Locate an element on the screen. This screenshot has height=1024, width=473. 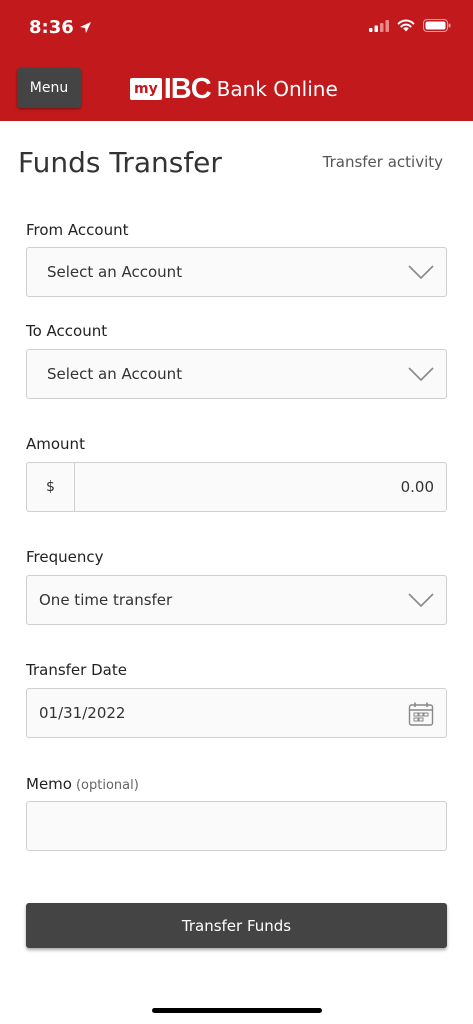
memo-label: Memo (optional) is located at coordinates (82, 784).